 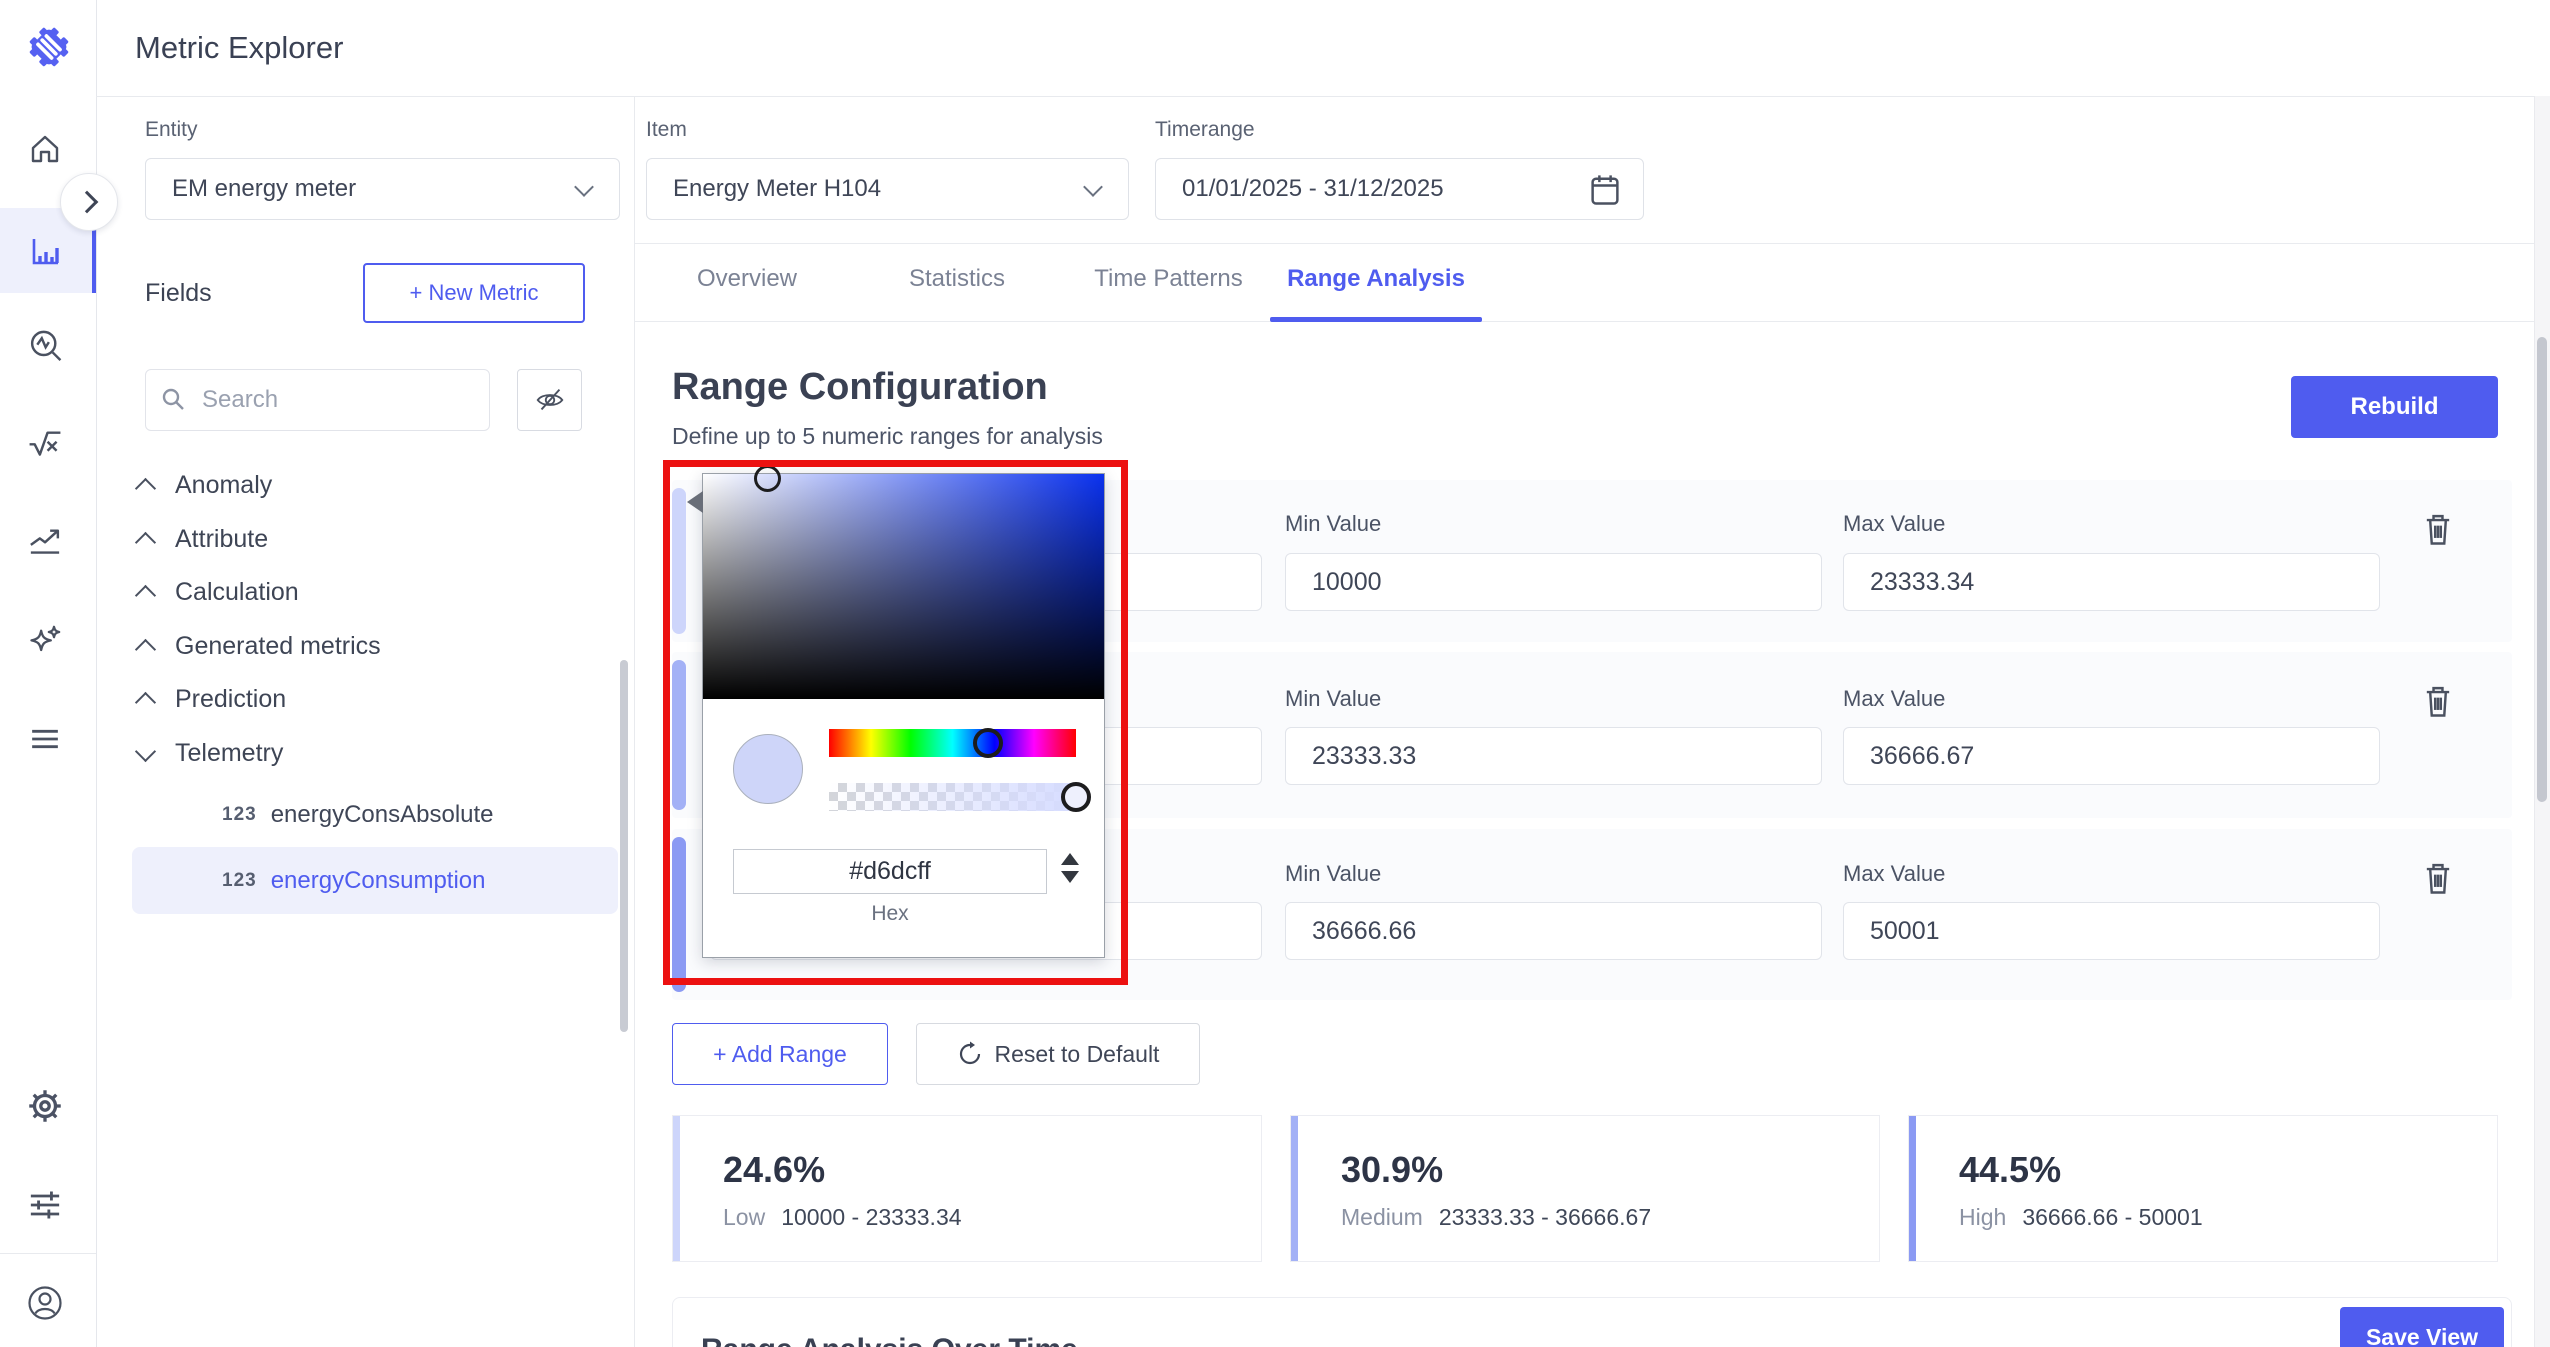 What do you see at coordinates (49, 47) in the screenshot?
I see `app-logo` at bounding box center [49, 47].